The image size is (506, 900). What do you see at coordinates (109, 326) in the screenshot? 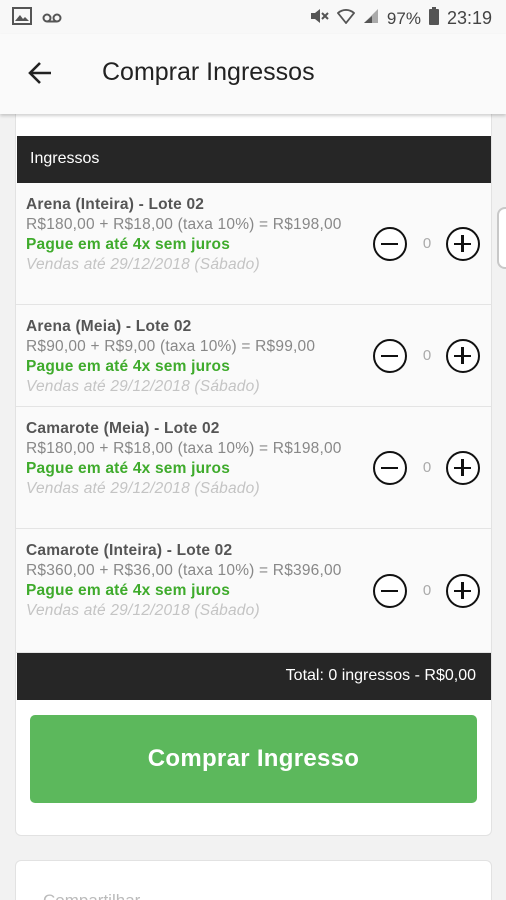
I see `ticket-name: Arena (Meia) - Lote 02` at bounding box center [109, 326].